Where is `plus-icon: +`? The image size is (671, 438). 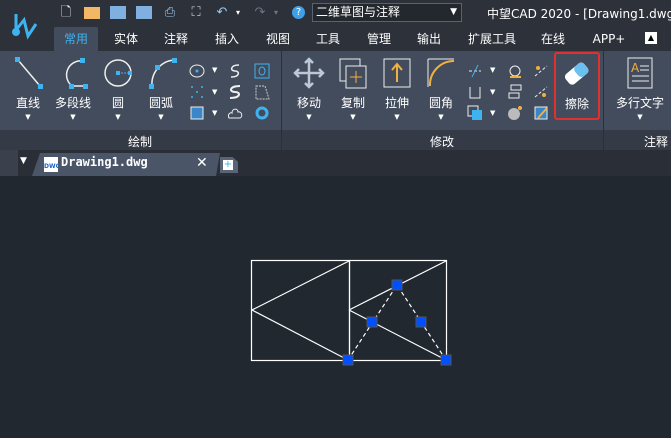
plus-icon: + is located at coordinates (228, 164).